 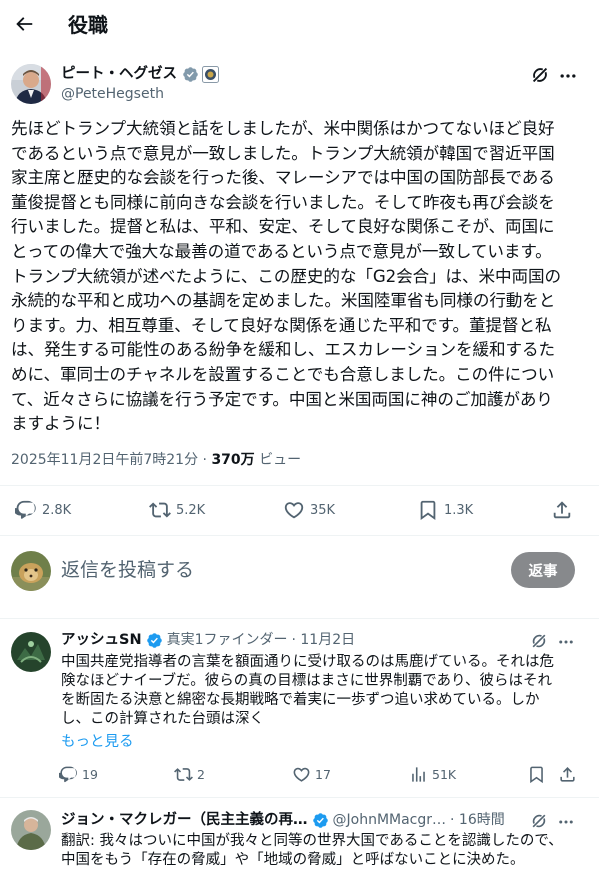 I want to click on current-user-avatar, so click(x=31, y=571).